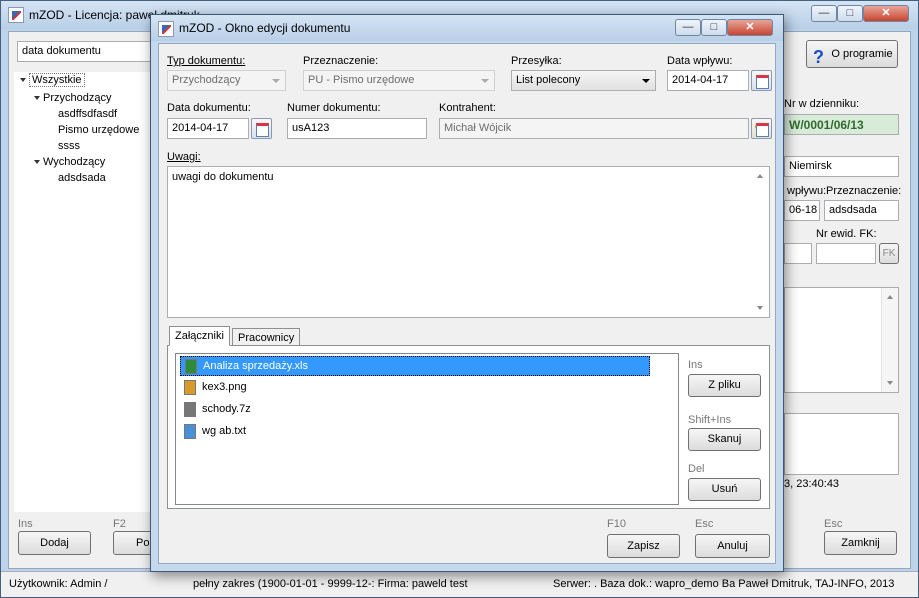 The image size is (919, 598). I want to click on fk-label: Nr ewid. FK:, so click(846, 234).